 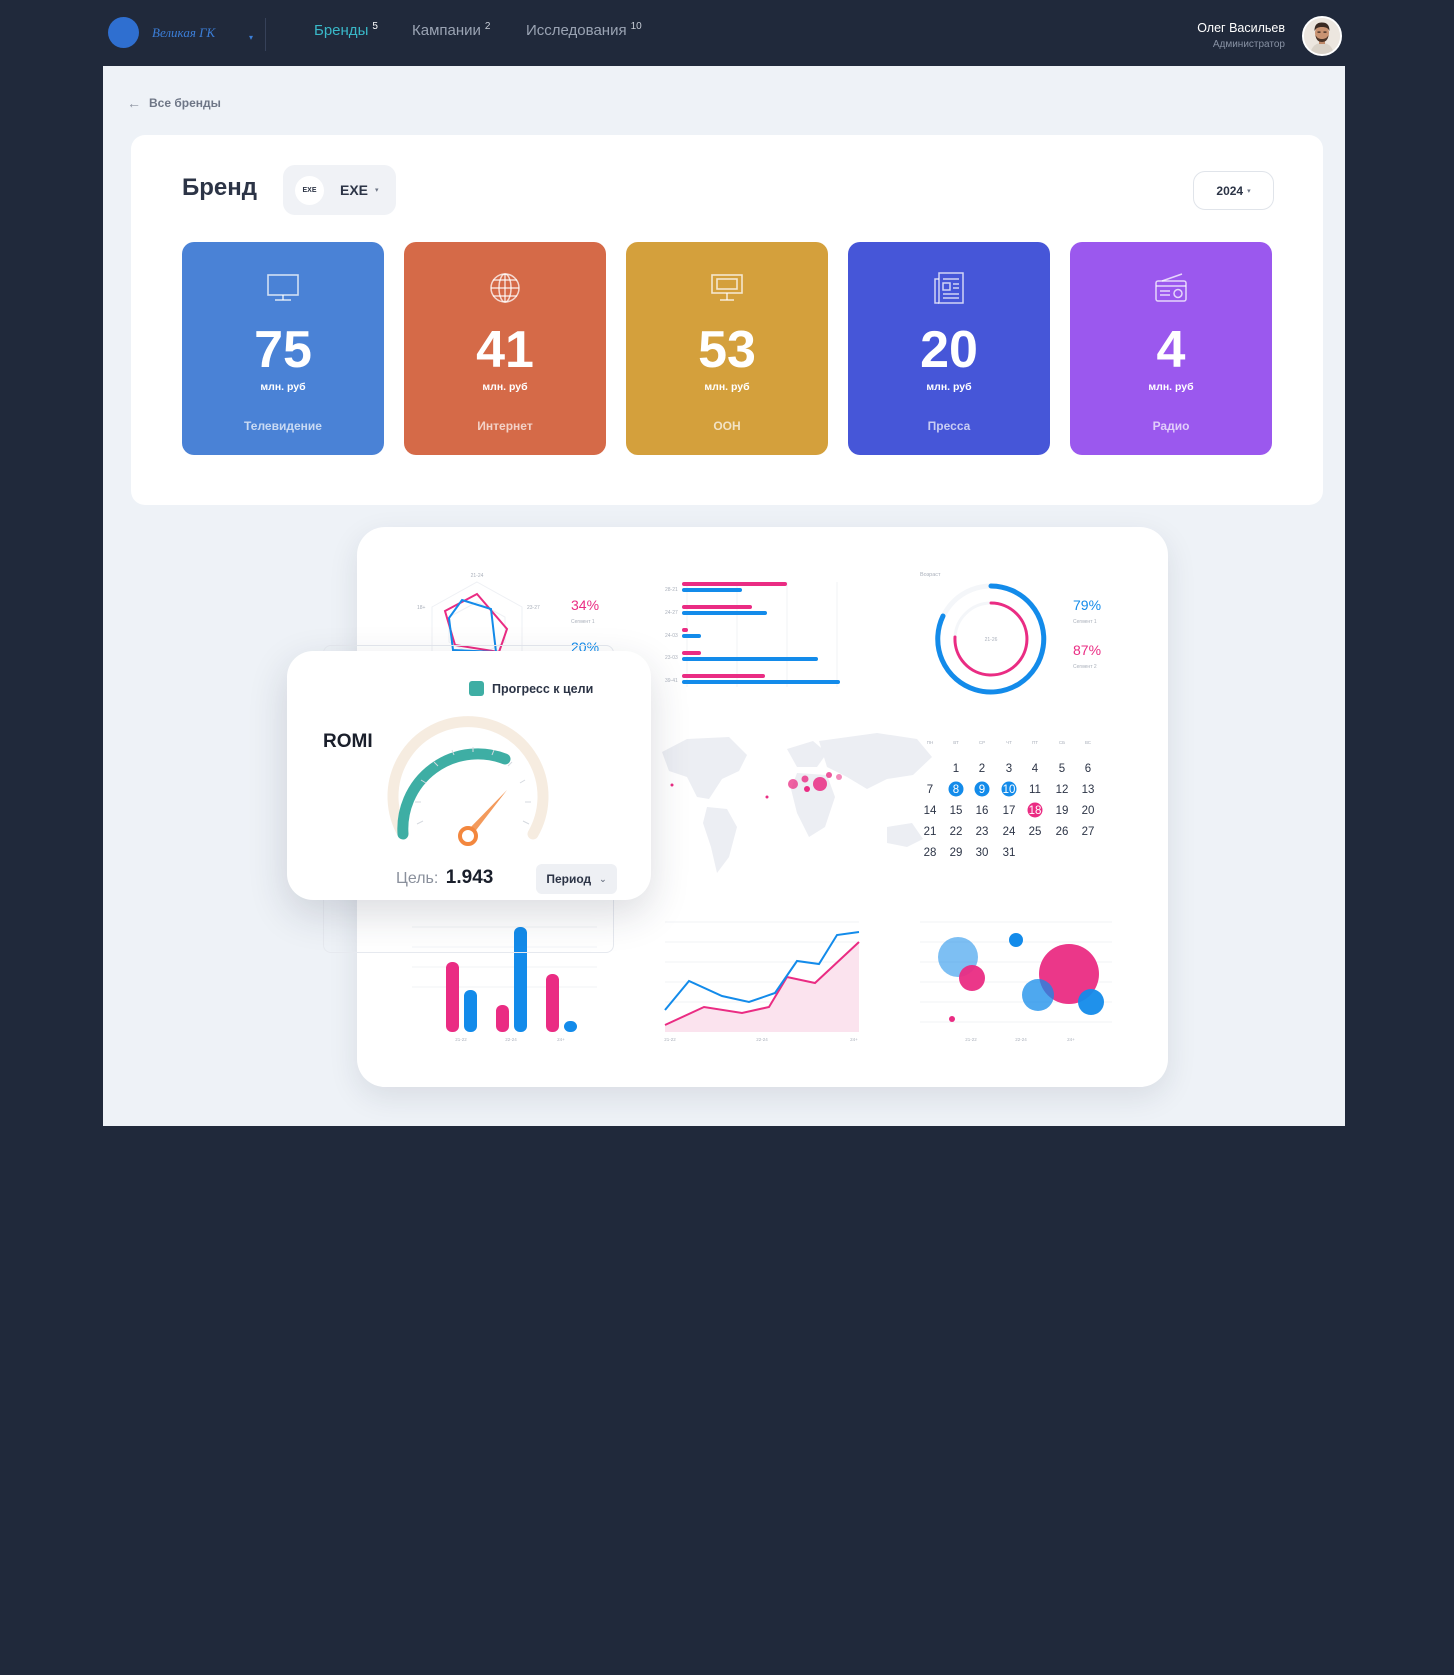 I want to click on media-value: 4, so click(x=1171, y=350).